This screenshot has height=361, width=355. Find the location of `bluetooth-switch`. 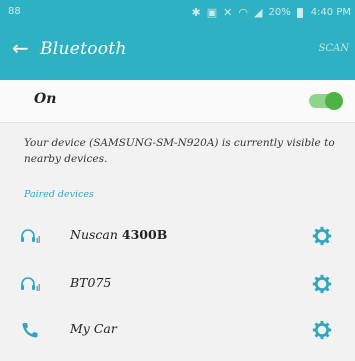

bluetooth-switch is located at coordinates (326, 101).